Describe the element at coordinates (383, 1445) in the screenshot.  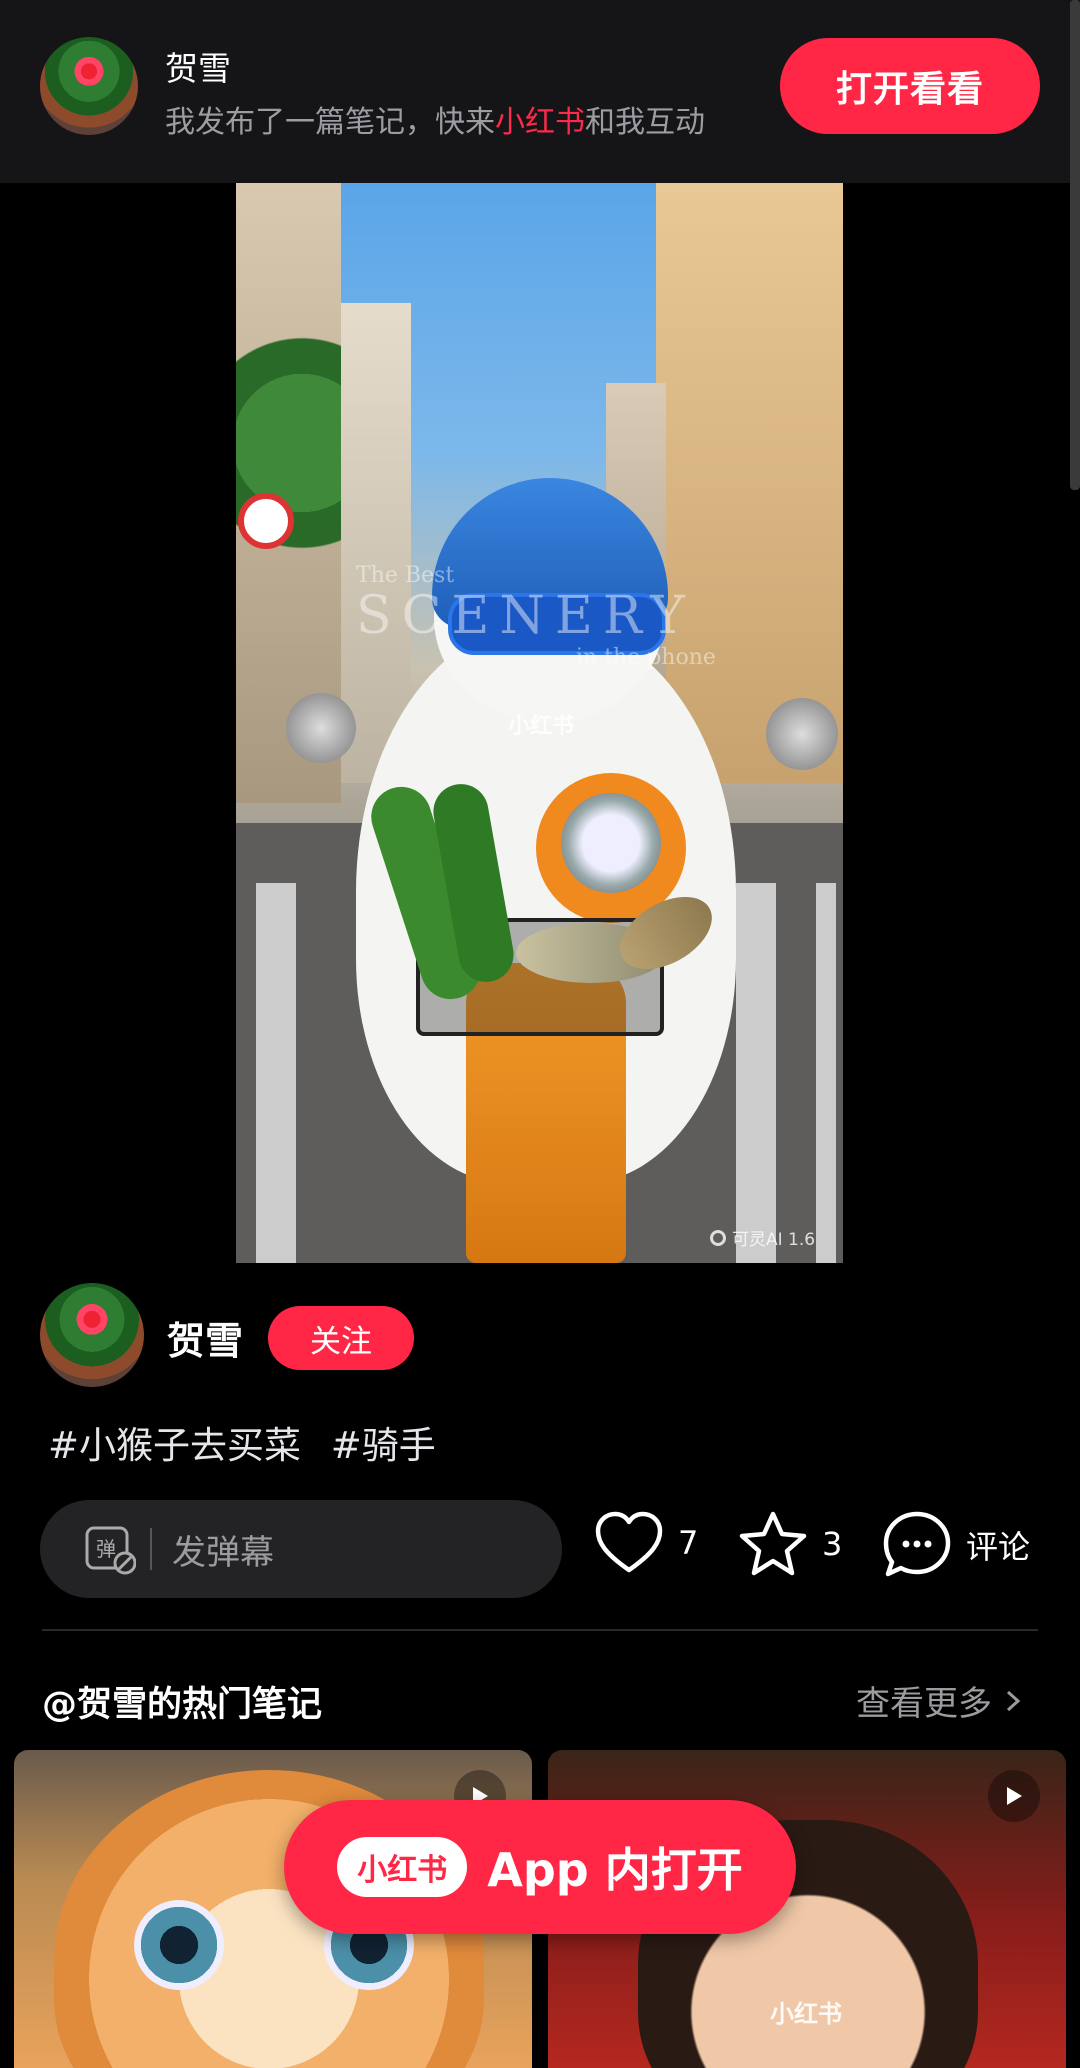
I see `hashtag: #骑手` at that location.